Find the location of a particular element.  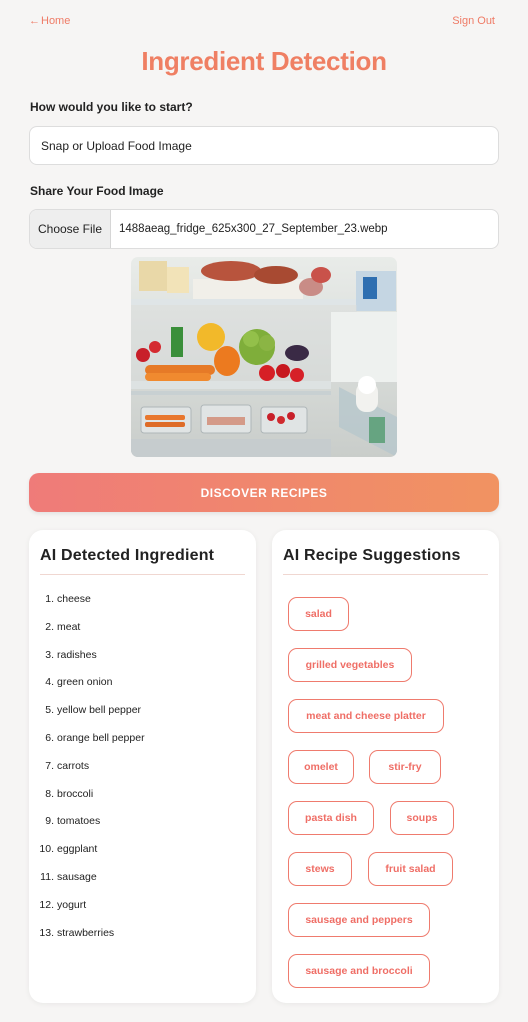

food-image-preview is located at coordinates (264, 357).